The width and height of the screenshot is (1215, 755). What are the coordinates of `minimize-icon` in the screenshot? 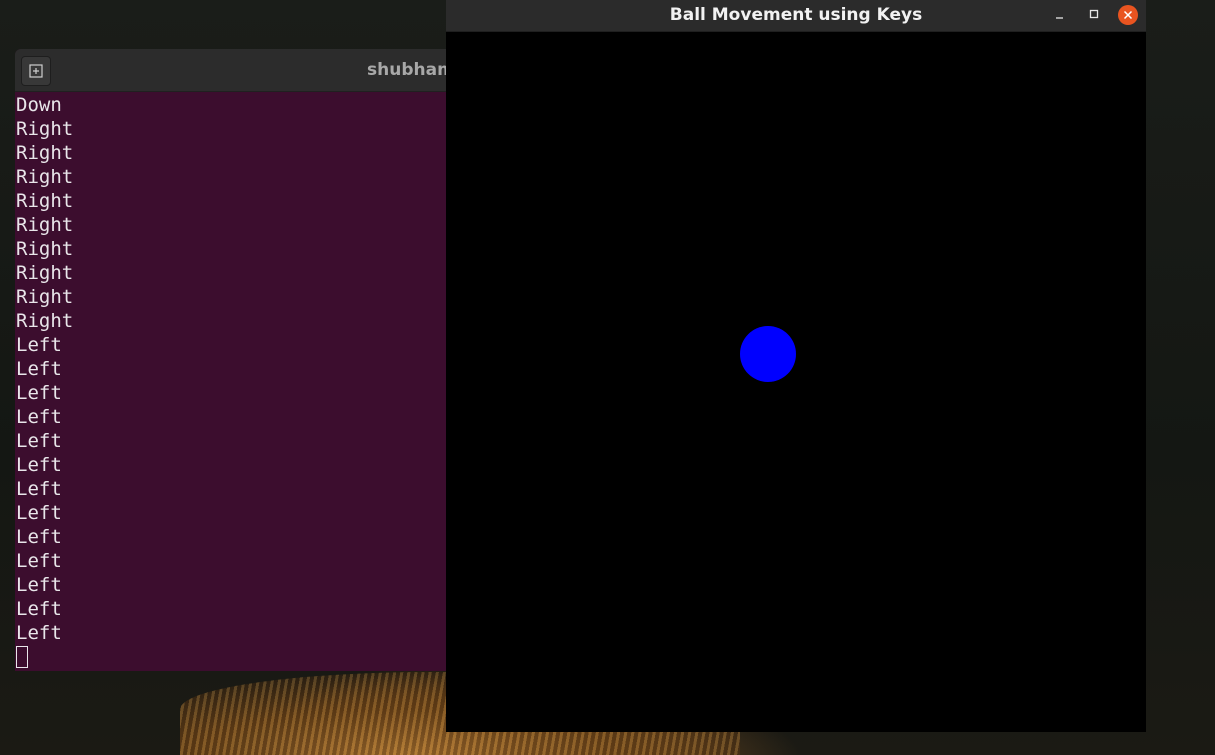 It's located at (1059, 18).